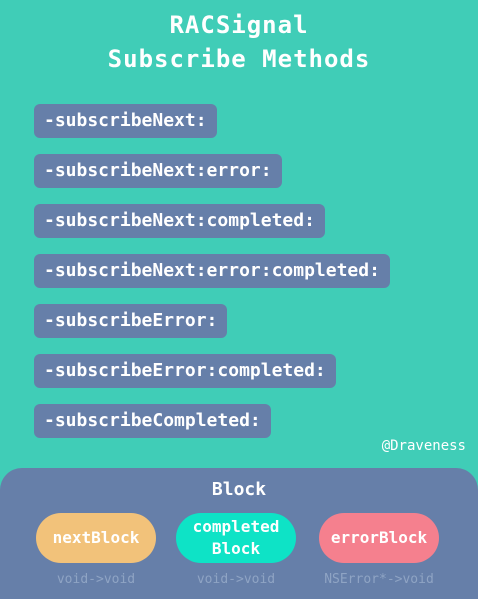 The height and width of the screenshot is (599, 478). I want to click on error-block-signature: NSError*->void, so click(379, 579).